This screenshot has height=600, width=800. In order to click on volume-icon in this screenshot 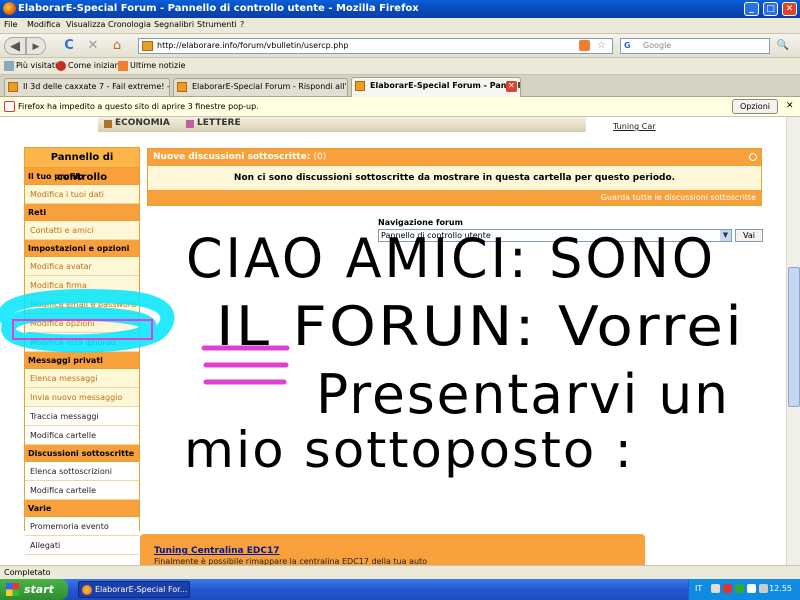, I will do `click(763, 588)`.